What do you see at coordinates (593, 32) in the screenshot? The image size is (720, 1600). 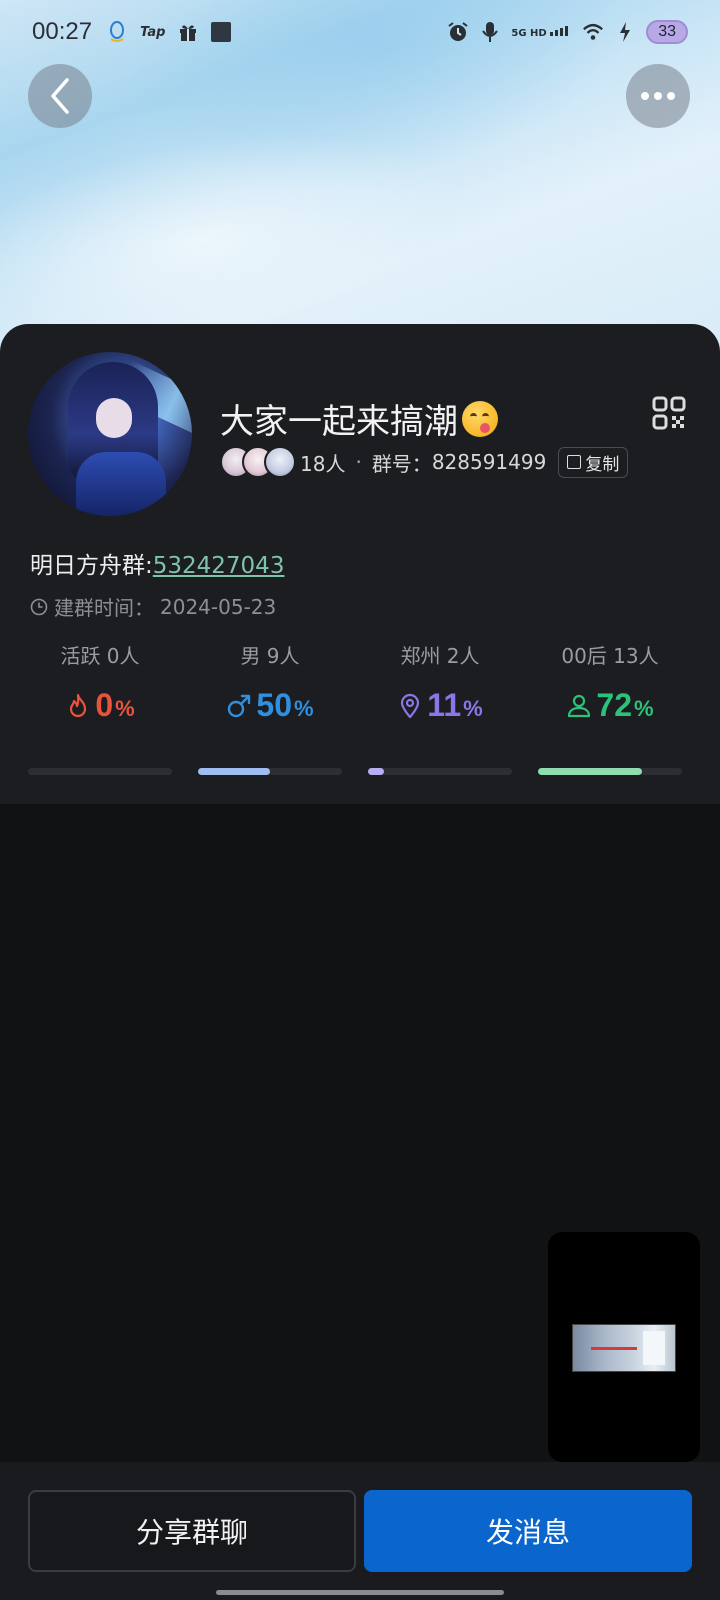 I see `wifi-icon` at bounding box center [593, 32].